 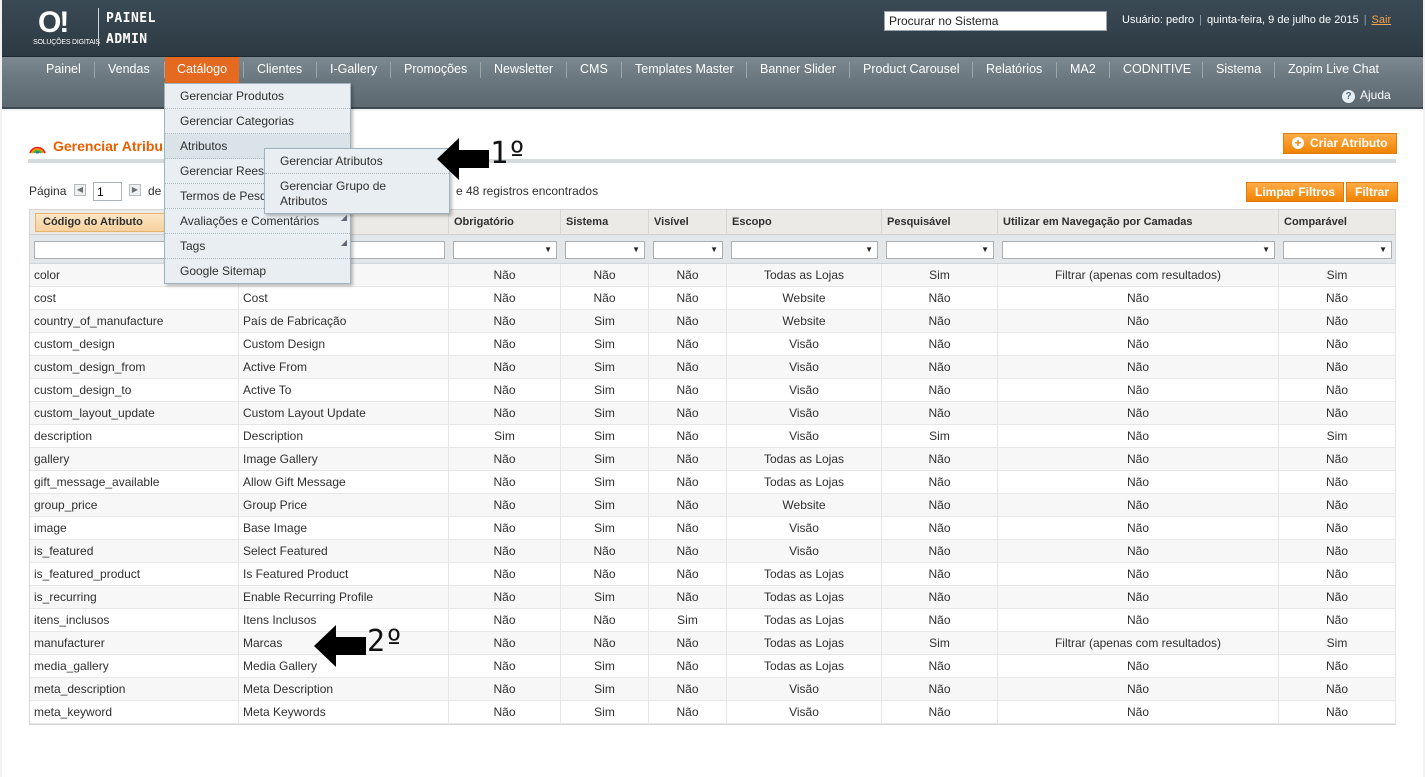 I want to click on column-header-6: Pesquisável, so click(x=940, y=222).